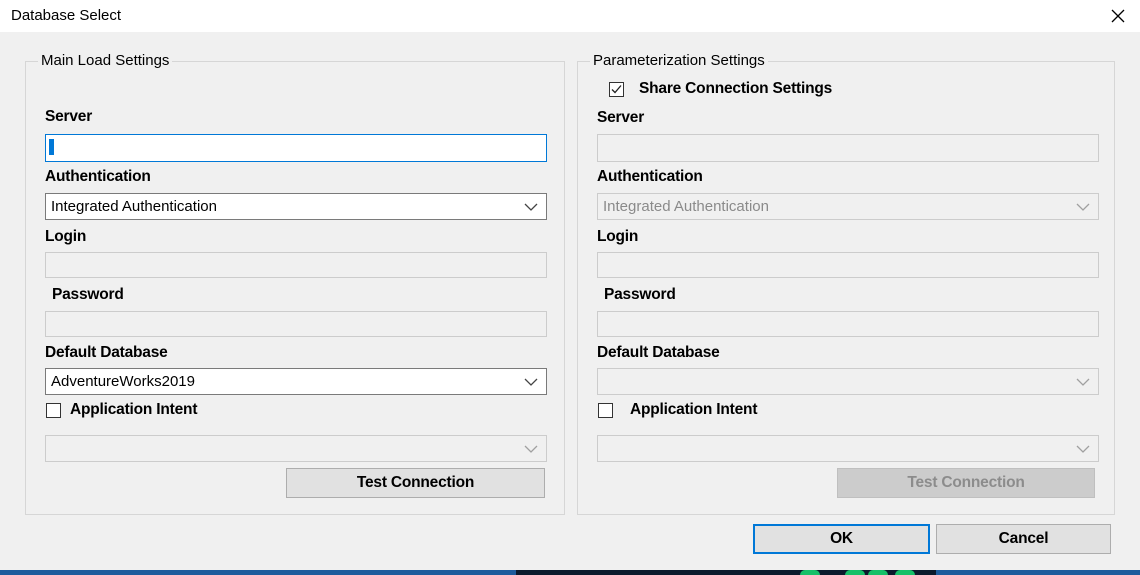 The width and height of the screenshot is (1140, 575). What do you see at coordinates (841, 539) in the screenshot?
I see `ok-button: OK` at bounding box center [841, 539].